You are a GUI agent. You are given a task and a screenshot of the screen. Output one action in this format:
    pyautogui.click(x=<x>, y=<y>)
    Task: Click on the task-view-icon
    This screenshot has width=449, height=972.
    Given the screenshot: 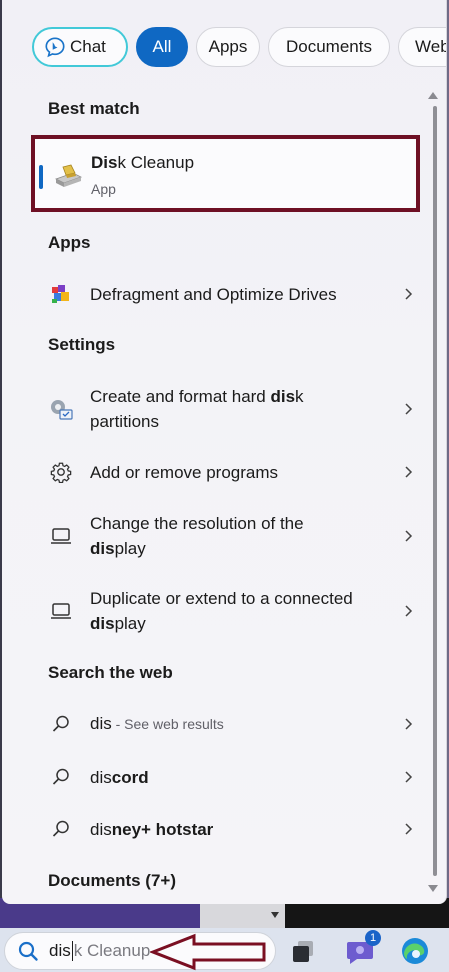 What is the action you would take?
    pyautogui.click(x=305, y=951)
    